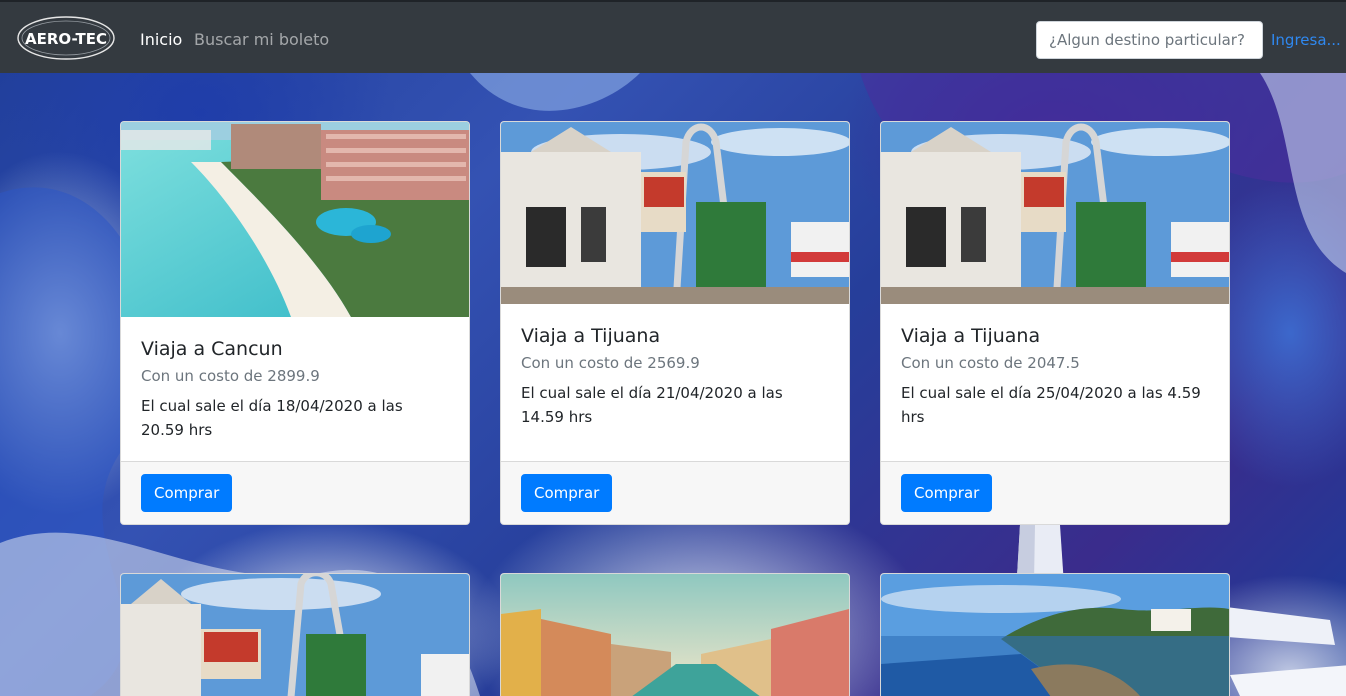 Image resolution: width=1346 pixels, height=696 pixels. I want to click on destination-search-input, so click(1149, 40).